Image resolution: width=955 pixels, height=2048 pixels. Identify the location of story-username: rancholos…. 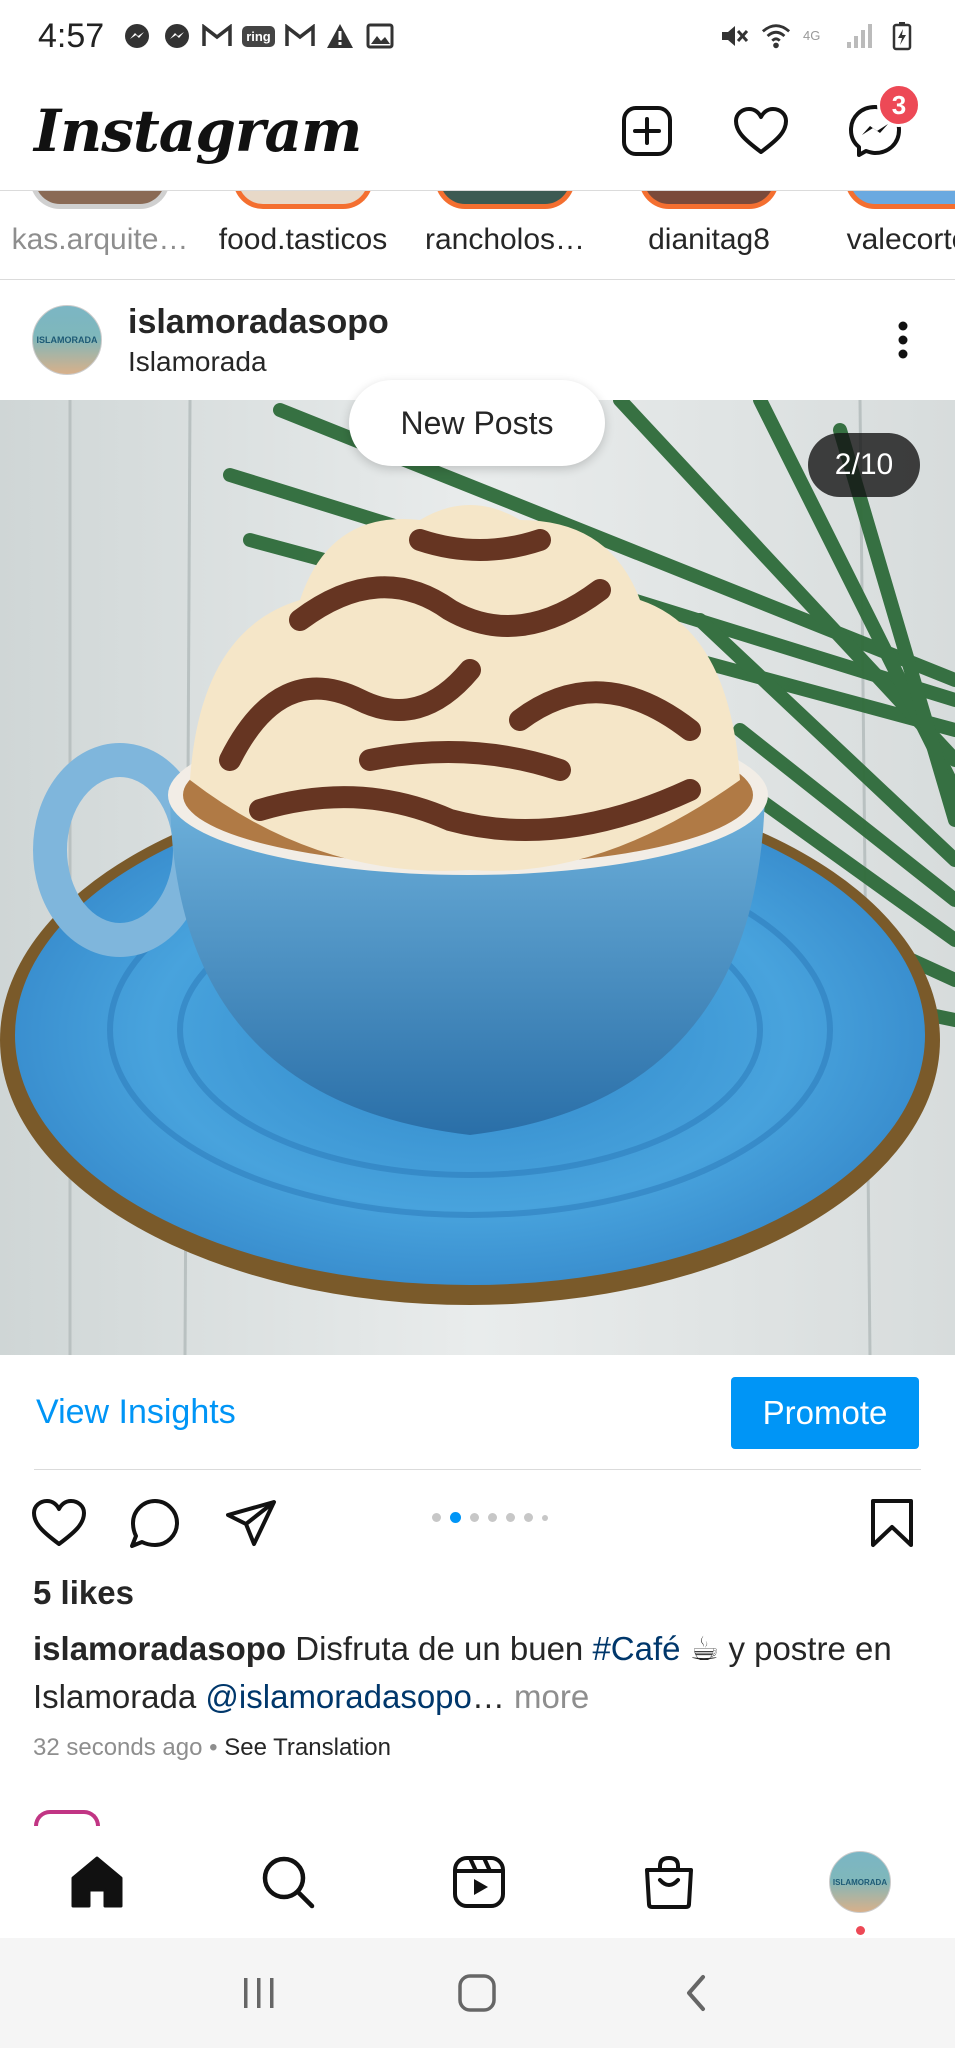
(505, 239).